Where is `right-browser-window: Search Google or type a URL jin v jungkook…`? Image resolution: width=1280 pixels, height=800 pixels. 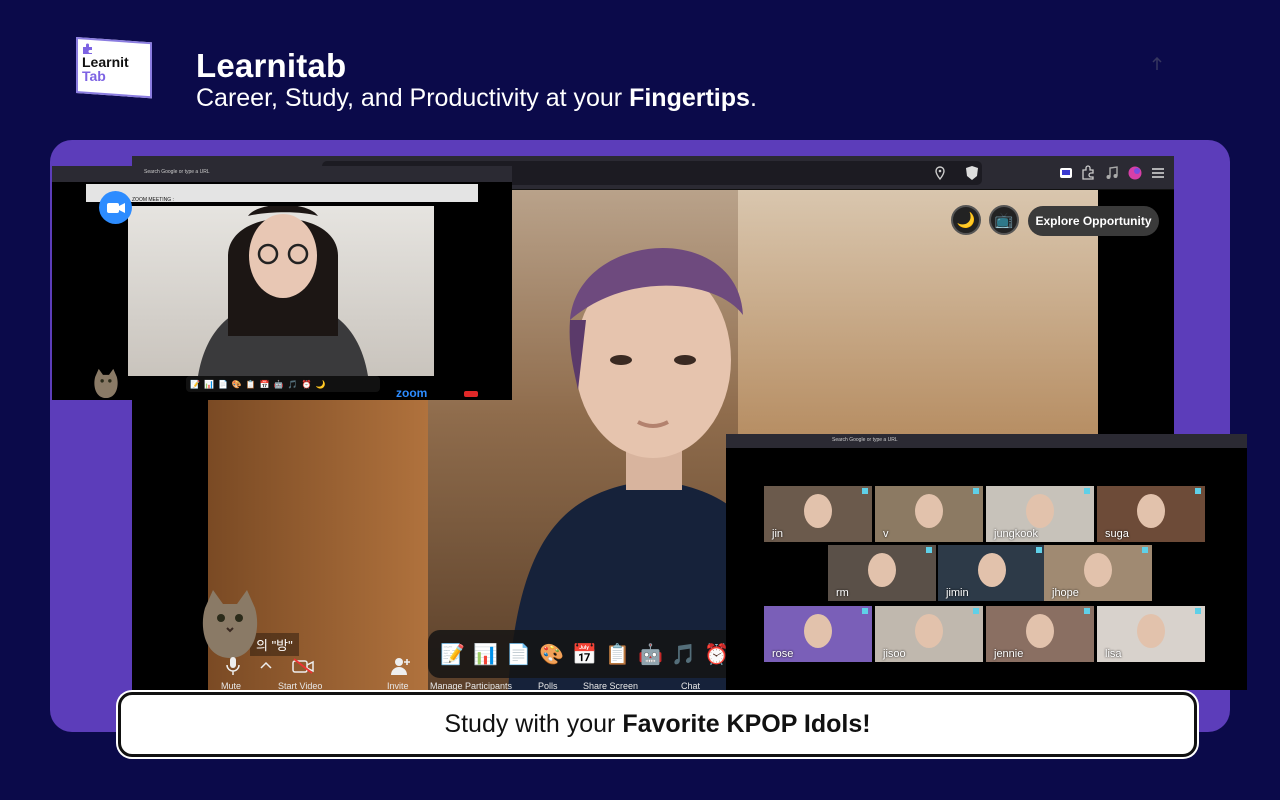
right-browser-window: Search Google or type a URL jin v jungkook… is located at coordinates (986, 562).